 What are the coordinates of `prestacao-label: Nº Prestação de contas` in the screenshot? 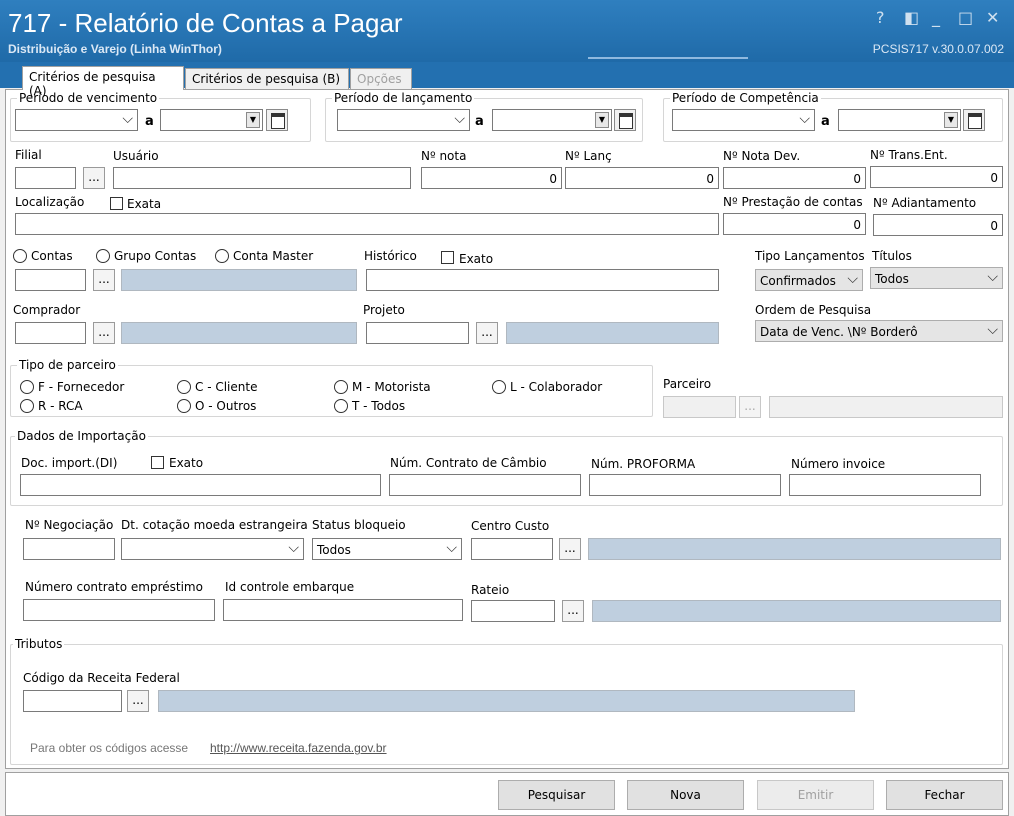 It's located at (793, 202).